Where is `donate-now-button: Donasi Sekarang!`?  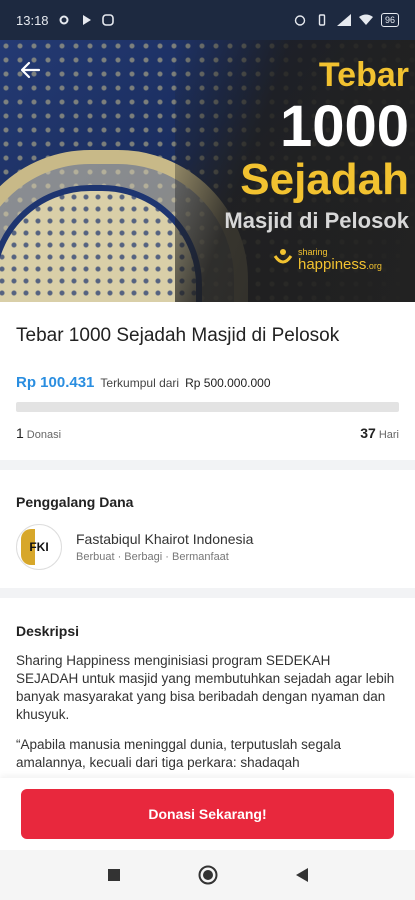
donate-now-button: Donasi Sekarang! is located at coordinates (207, 814).